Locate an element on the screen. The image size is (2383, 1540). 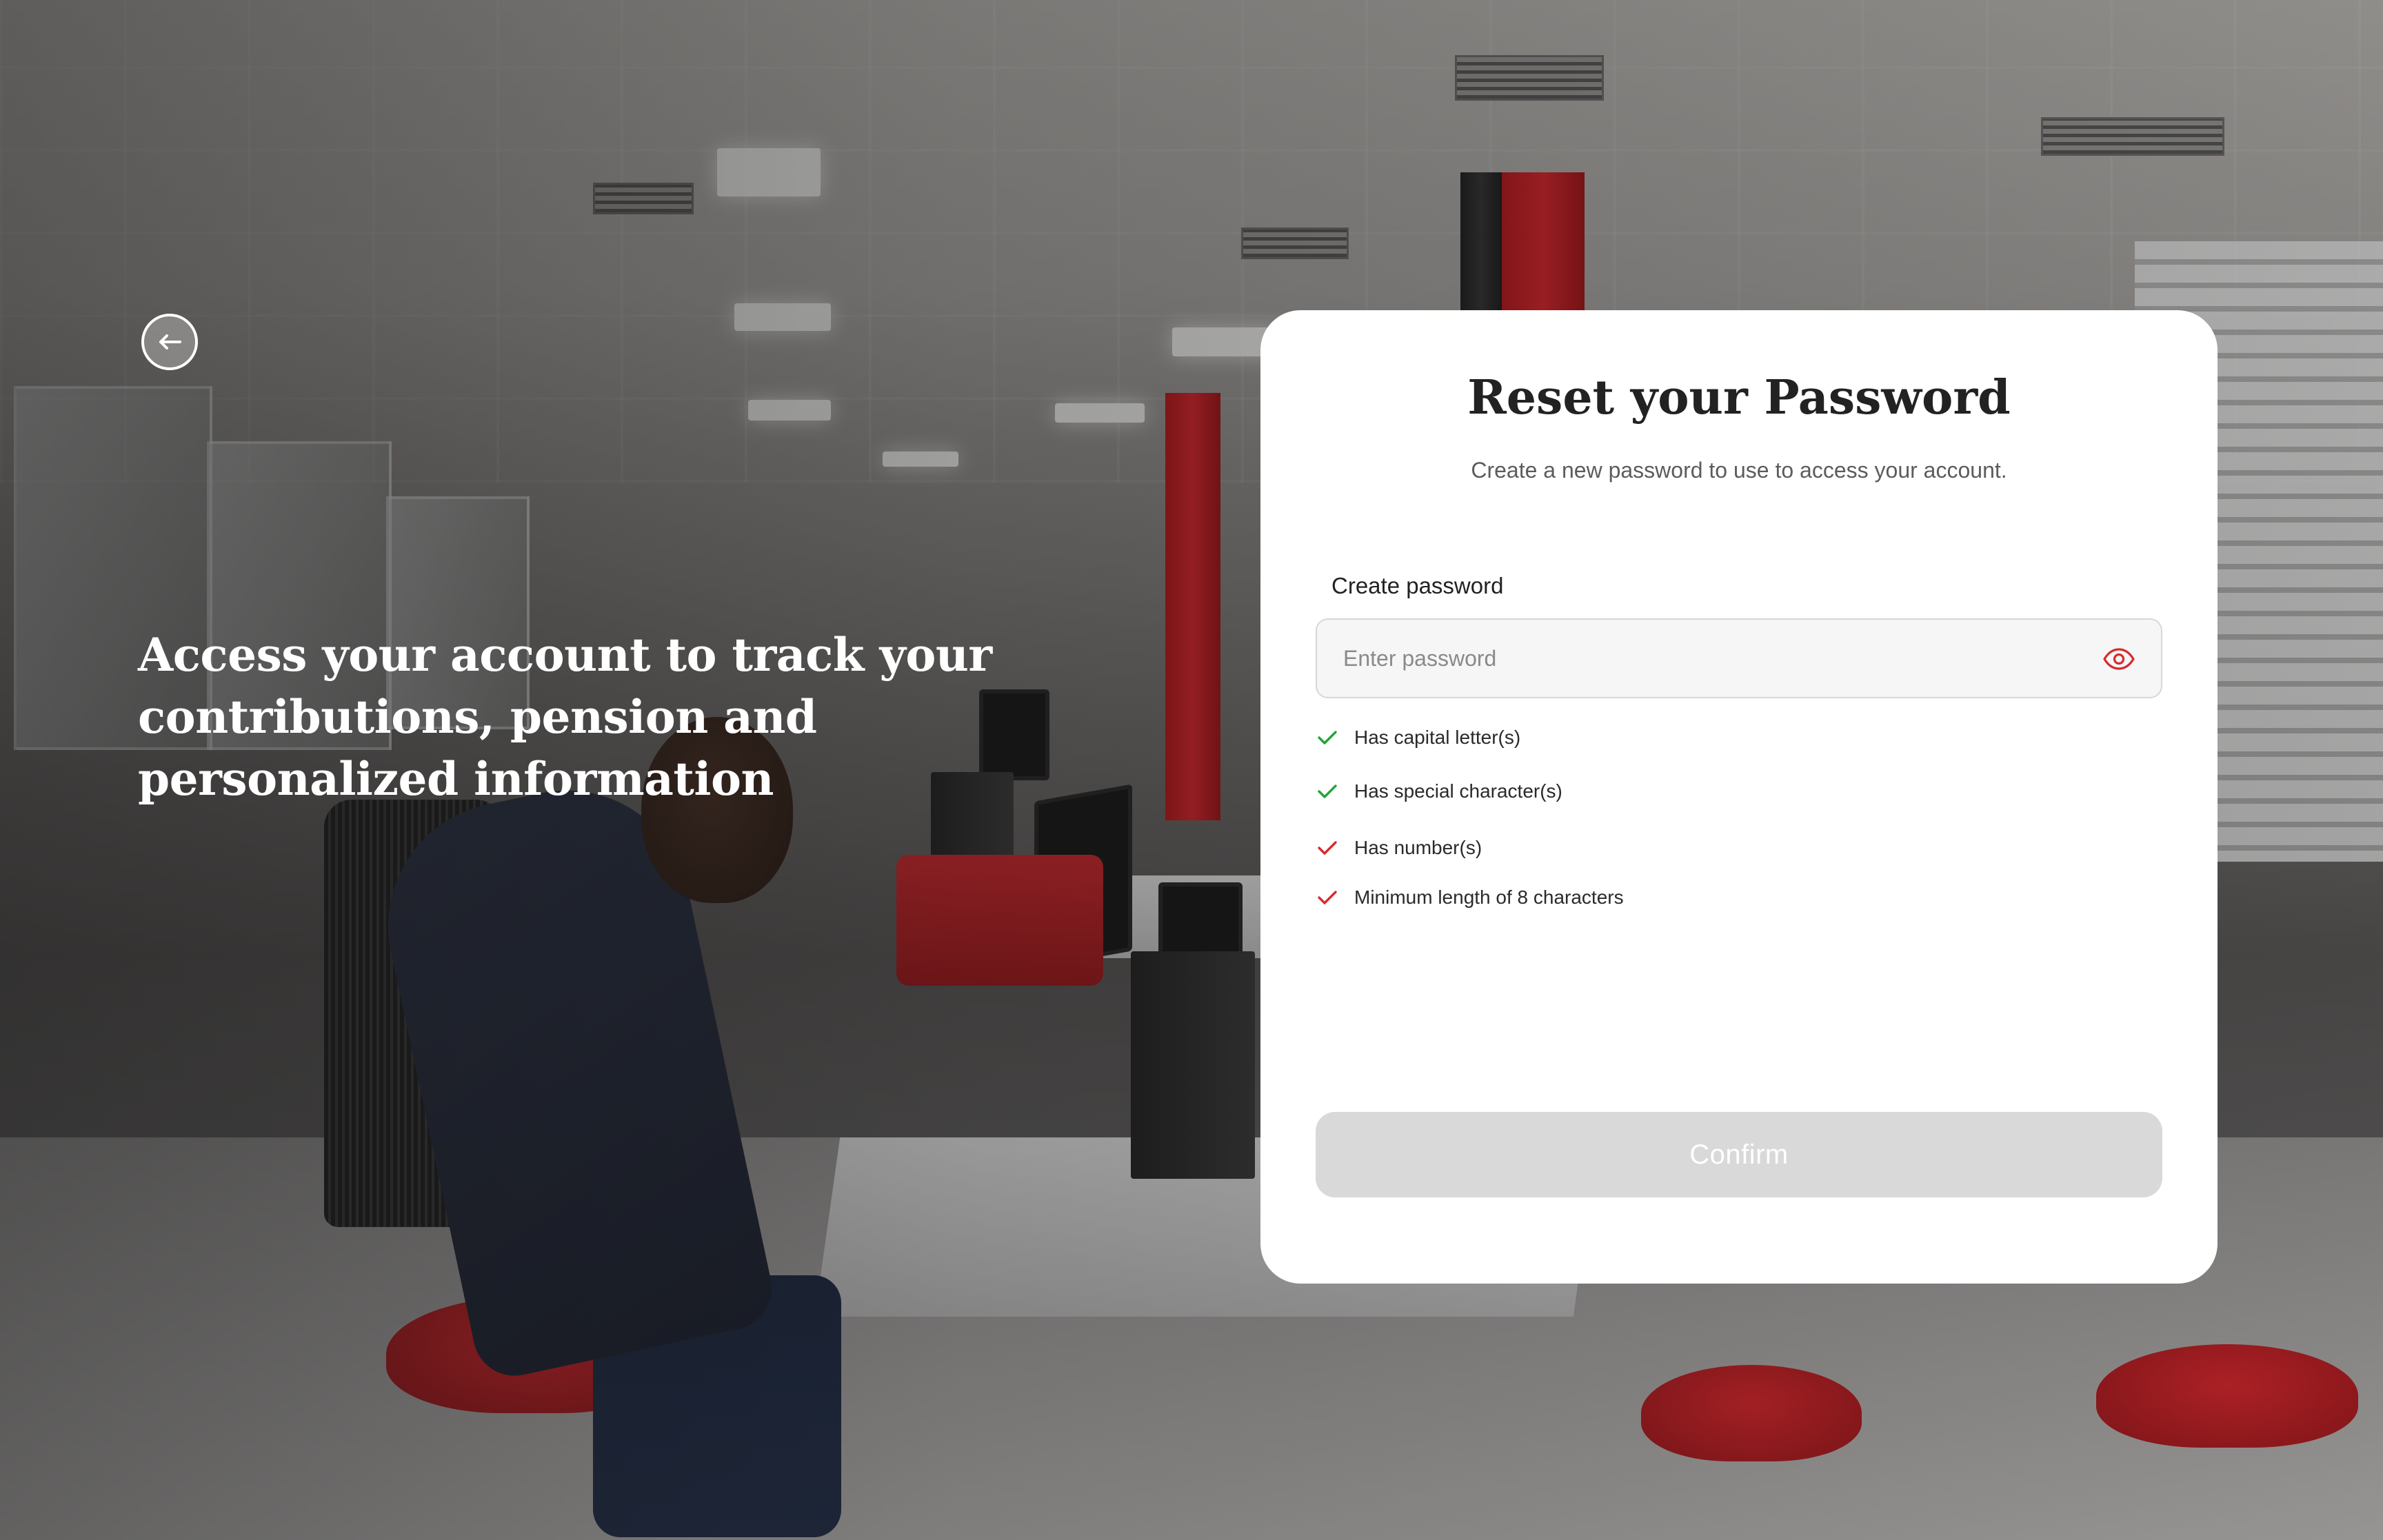
password-input is located at coordinates (1739, 659).